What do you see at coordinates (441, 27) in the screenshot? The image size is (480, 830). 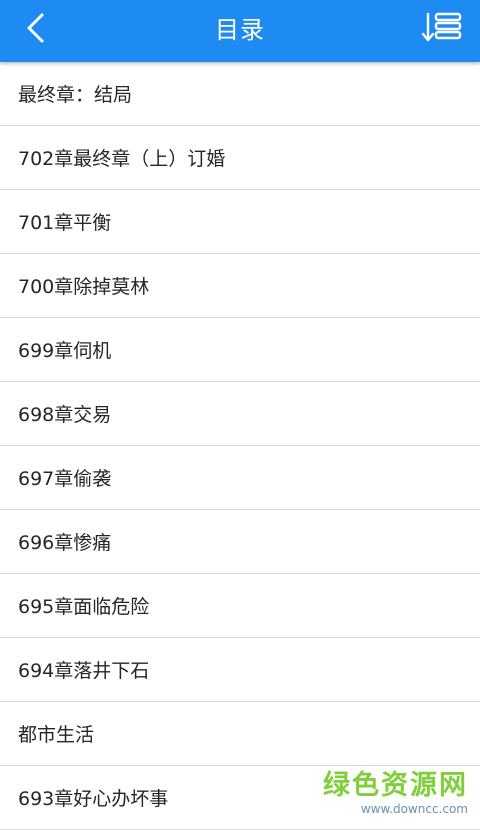 I see `sort-order-icon` at bounding box center [441, 27].